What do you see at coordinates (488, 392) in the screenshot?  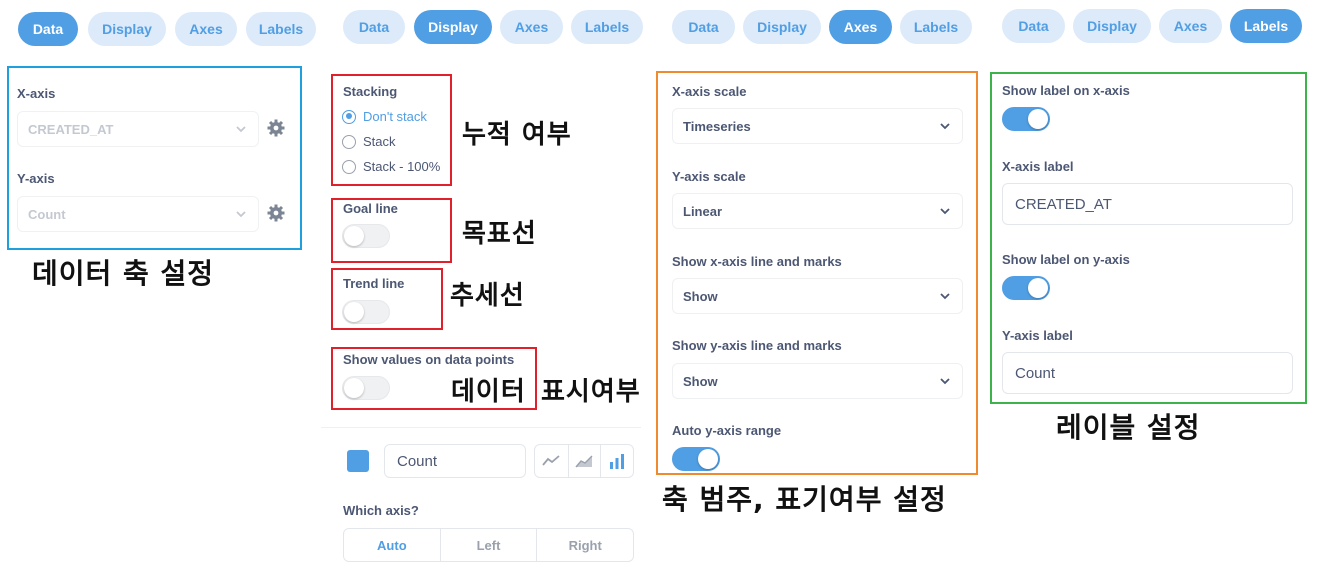 I see `show-values-annotation-1: 데이터` at bounding box center [488, 392].